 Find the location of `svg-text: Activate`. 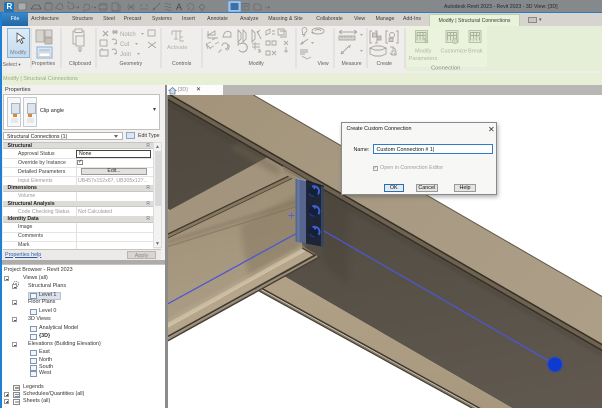

svg-text: Activate is located at coordinates (177, 48).